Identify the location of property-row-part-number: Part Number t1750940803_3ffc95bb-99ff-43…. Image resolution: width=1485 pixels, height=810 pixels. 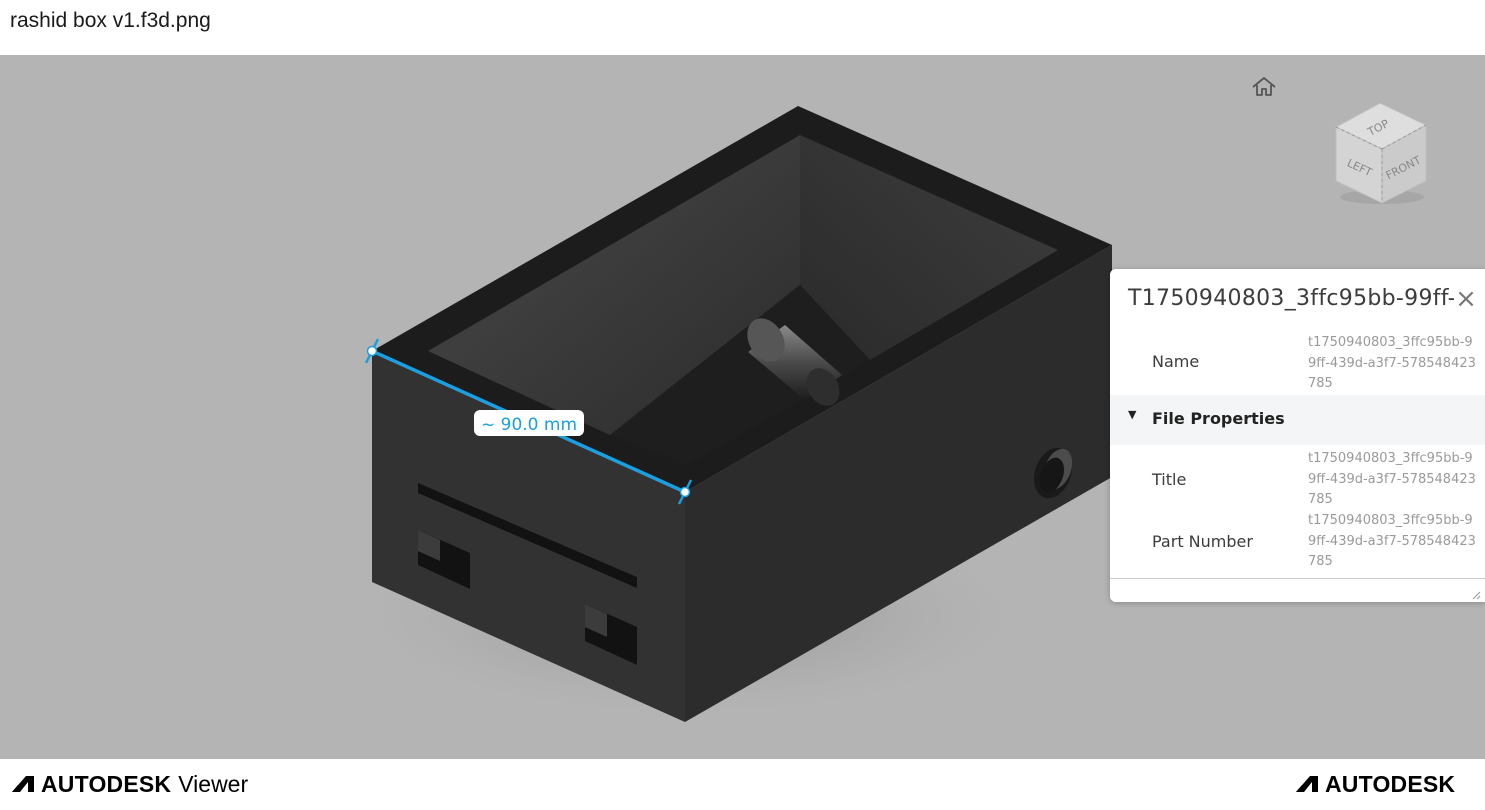
(1297, 543).